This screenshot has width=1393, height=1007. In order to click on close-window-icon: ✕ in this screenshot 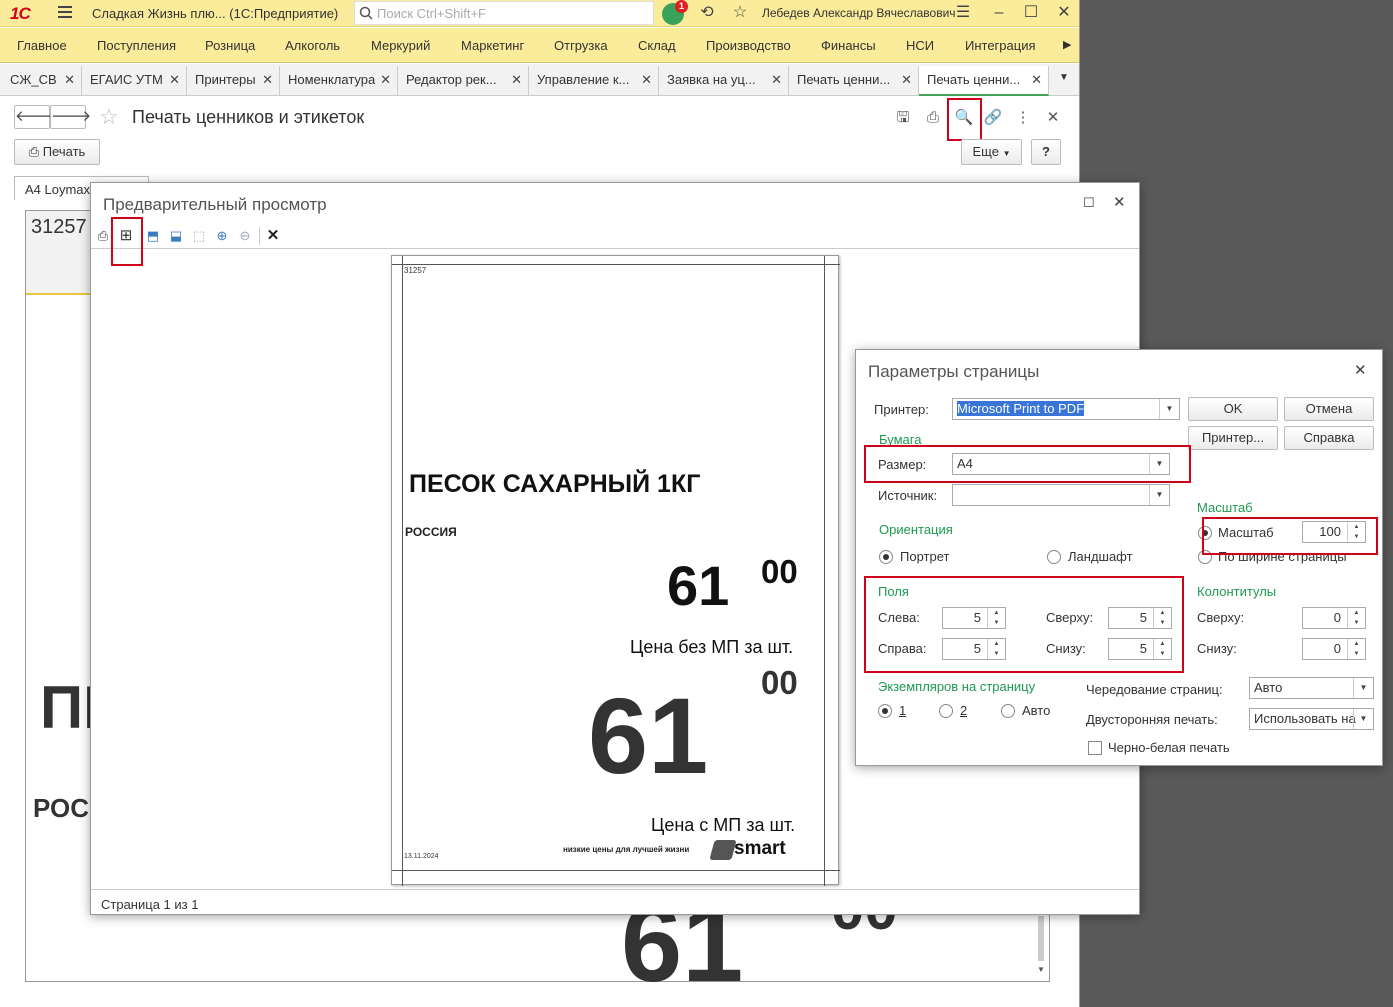, I will do `click(1064, 13)`.